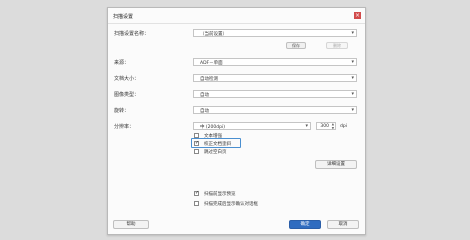 The width and height of the screenshot is (470, 240). I want to click on preset-label: 扫描设置名称：, so click(132, 34).